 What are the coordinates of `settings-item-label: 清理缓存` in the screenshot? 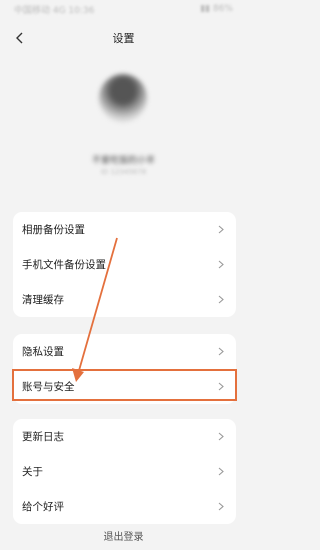 It's located at (43, 300).